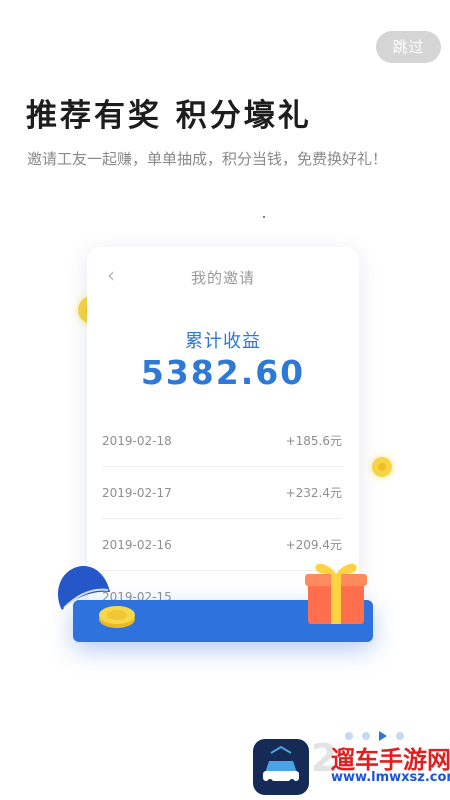  What do you see at coordinates (222, 493) in the screenshot?
I see `list-item: 2019-02-17 +232.4元` at bounding box center [222, 493].